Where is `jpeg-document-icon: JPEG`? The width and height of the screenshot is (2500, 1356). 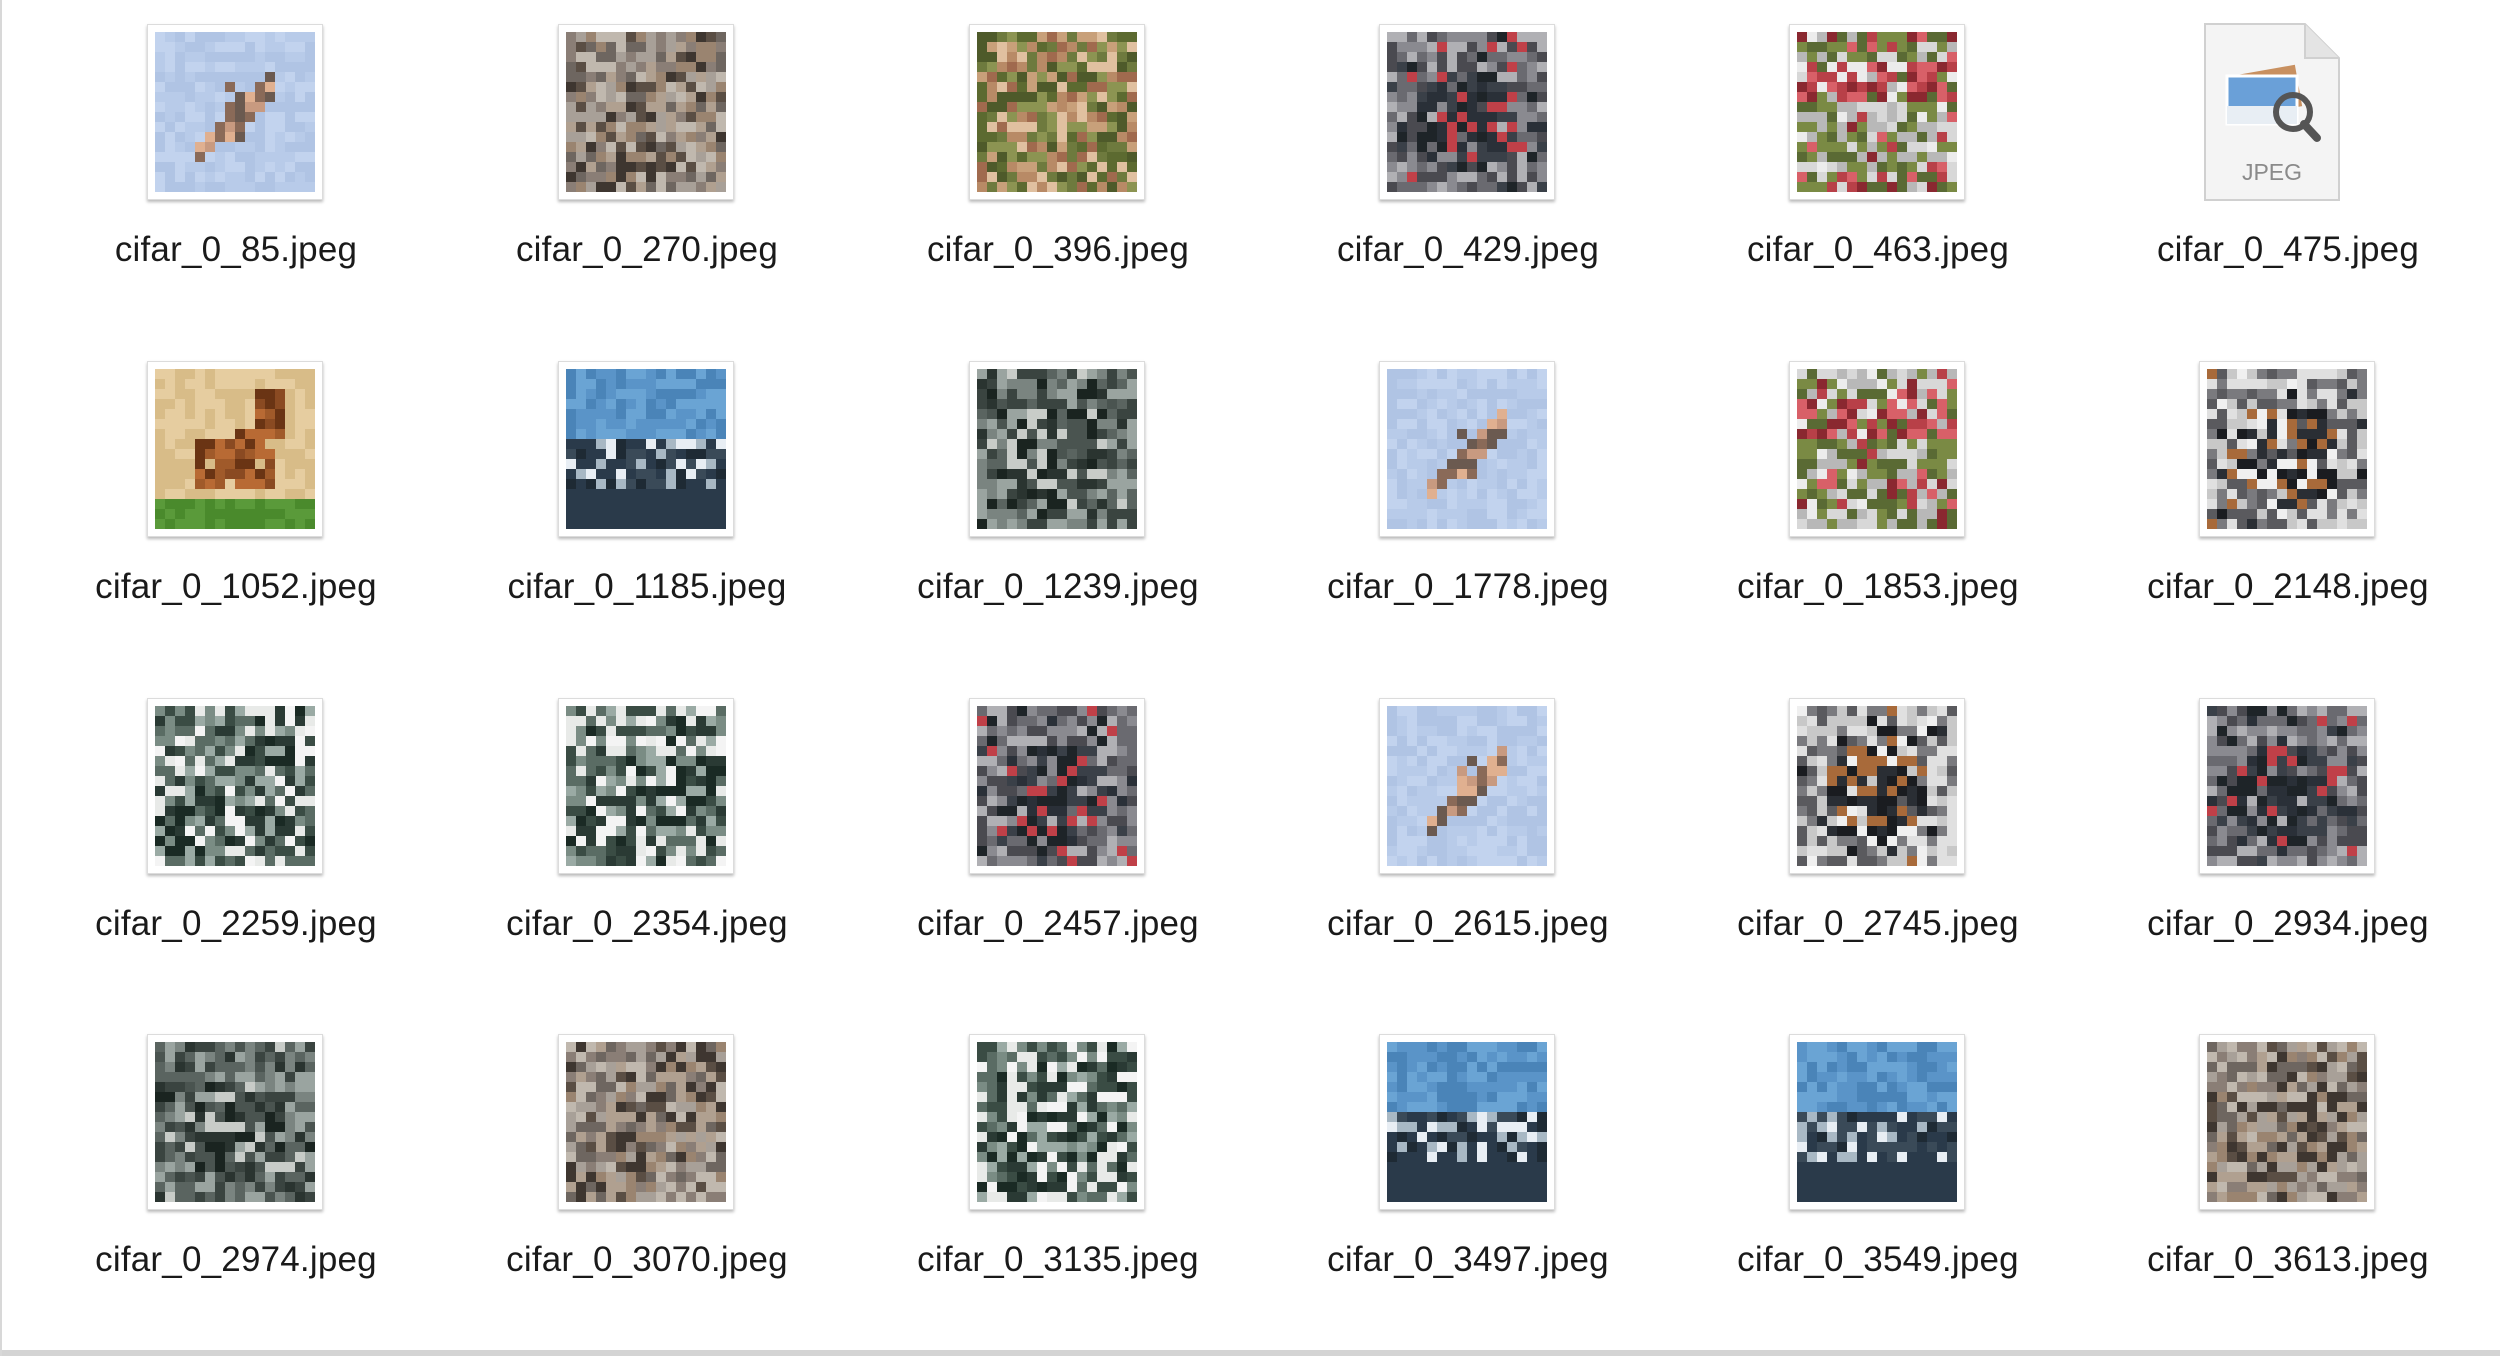 jpeg-document-icon: JPEG is located at coordinates (2272, 112).